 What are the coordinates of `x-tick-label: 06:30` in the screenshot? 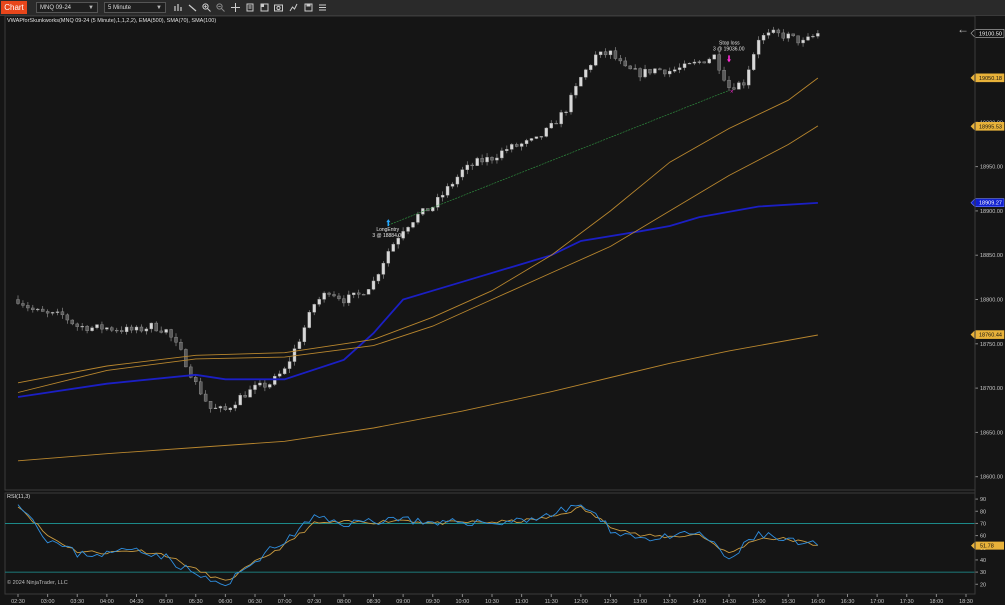 It's located at (255, 602).